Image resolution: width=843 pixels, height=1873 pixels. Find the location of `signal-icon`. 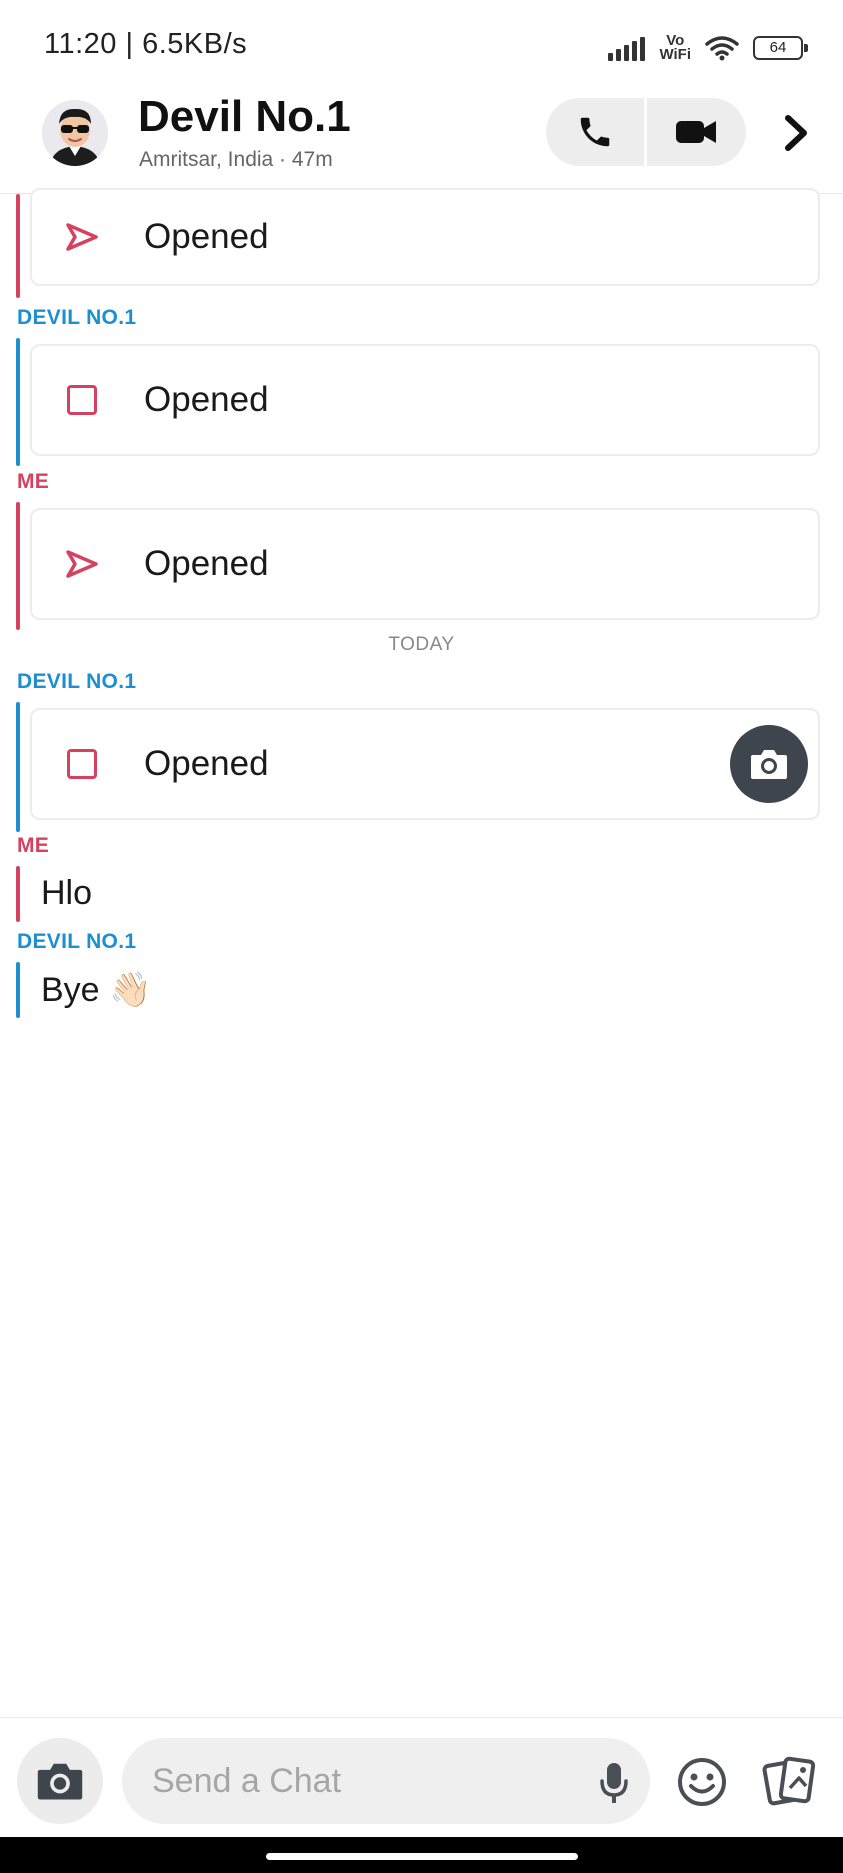

signal-icon is located at coordinates (627, 48).